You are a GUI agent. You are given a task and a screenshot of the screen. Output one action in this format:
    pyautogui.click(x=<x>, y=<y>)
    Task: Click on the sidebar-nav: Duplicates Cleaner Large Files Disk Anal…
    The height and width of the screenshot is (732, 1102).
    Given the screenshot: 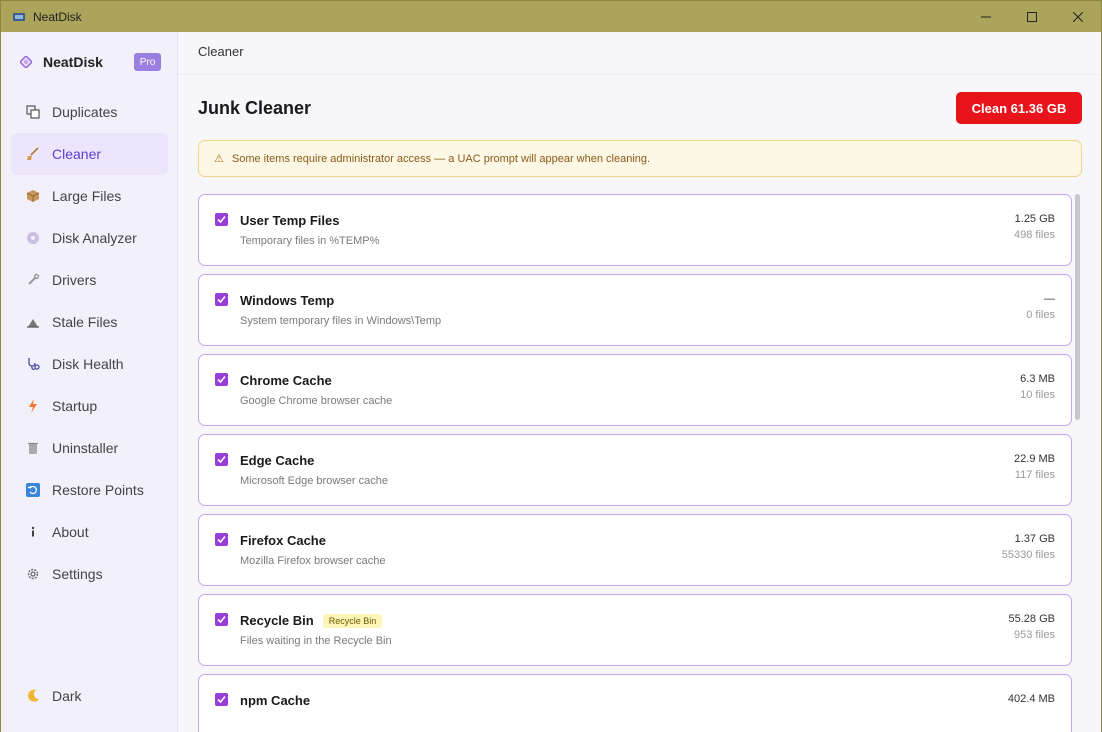 What is the action you would take?
    pyautogui.click(x=89, y=343)
    